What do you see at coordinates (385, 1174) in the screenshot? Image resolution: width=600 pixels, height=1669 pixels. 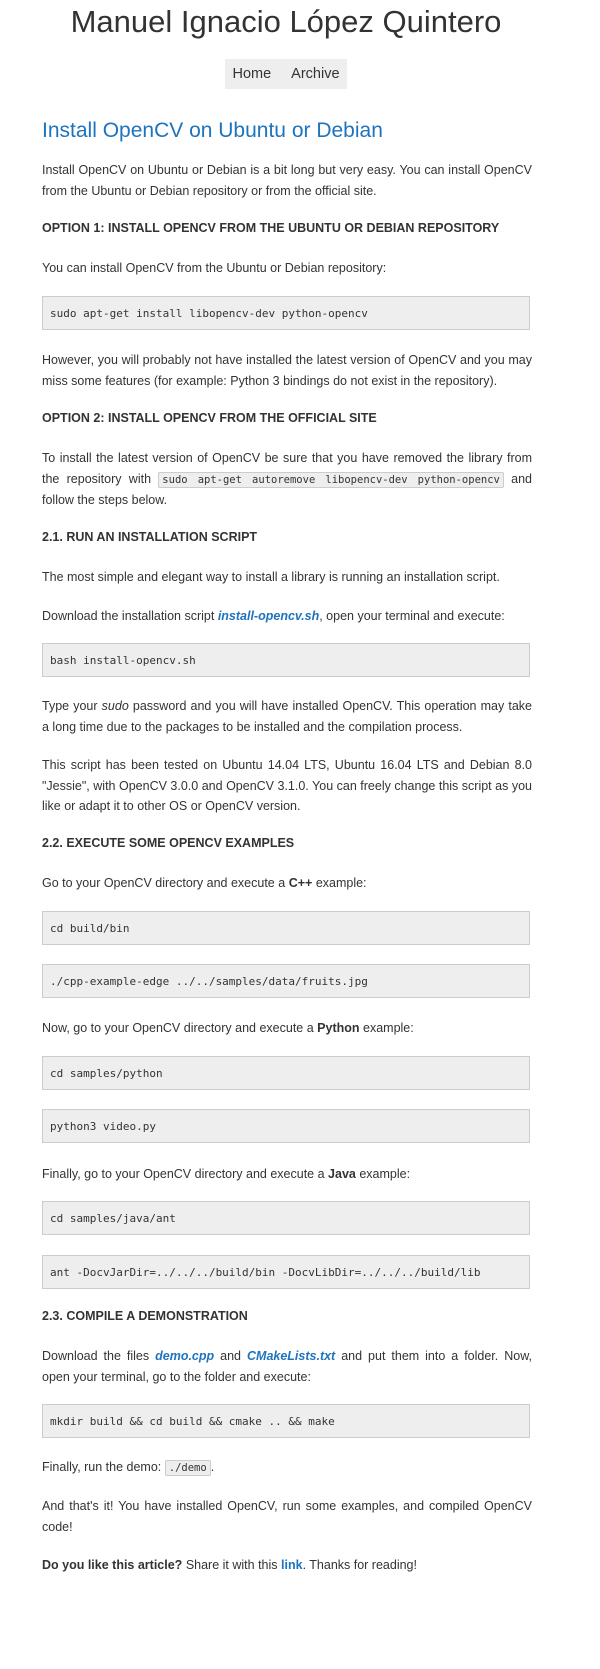 I see `java-text-end: example:` at bounding box center [385, 1174].